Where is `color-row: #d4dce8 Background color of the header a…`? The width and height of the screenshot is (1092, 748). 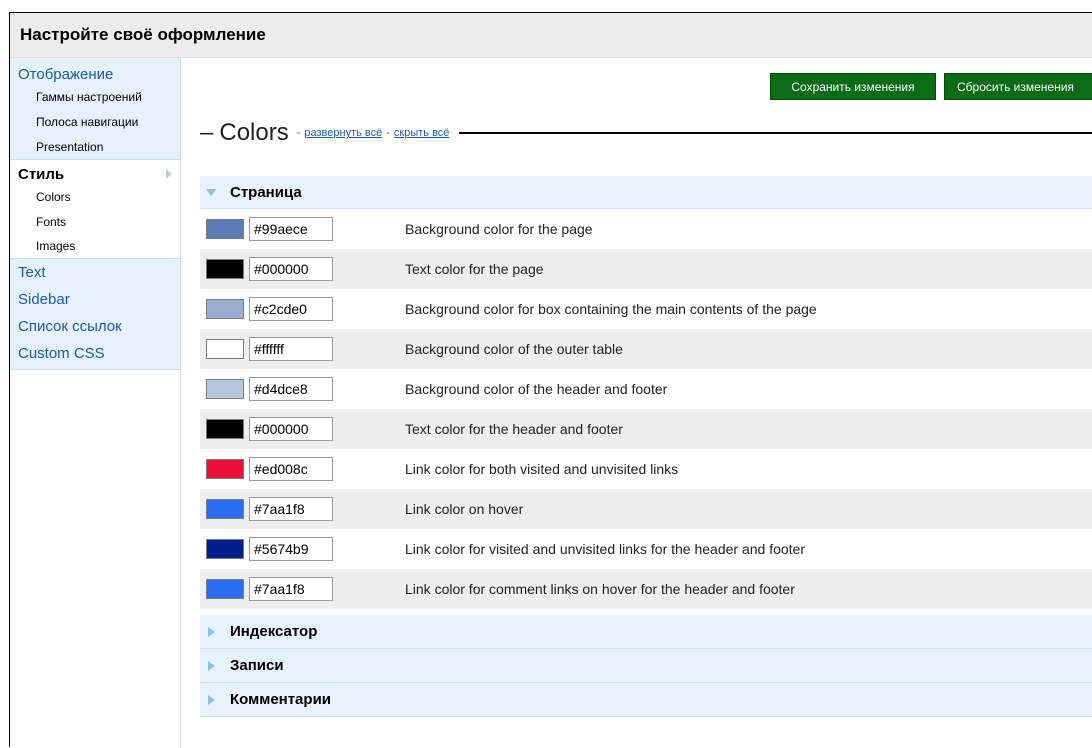 color-row: #d4dce8 Background color of the header a… is located at coordinates (646, 389).